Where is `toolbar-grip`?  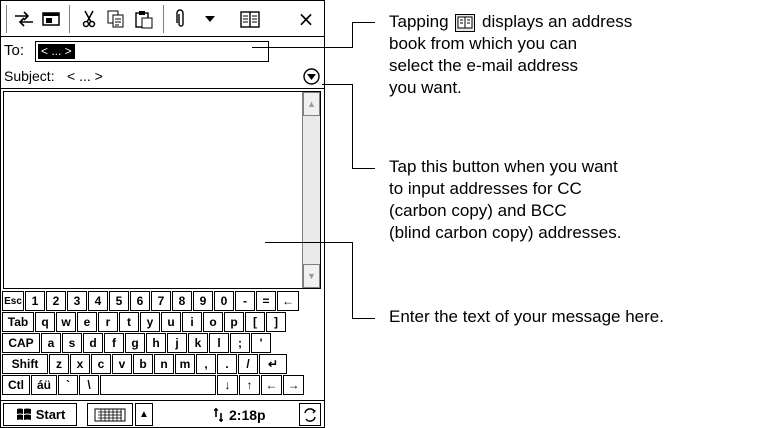 toolbar-grip is located at coordinates (7, 19).